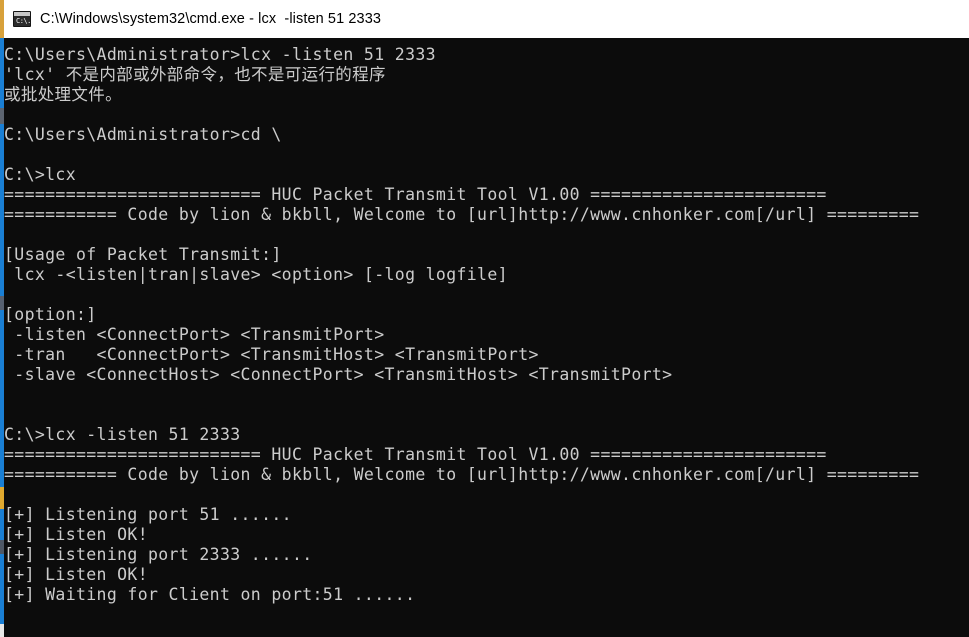 The height and width of the screenshot is (637, 969). What do you see at coordinates (122, 434) in the screenshot?
I see `console-line: C:\>lcx -listen 51 2333` at bounding box center [122, 434].